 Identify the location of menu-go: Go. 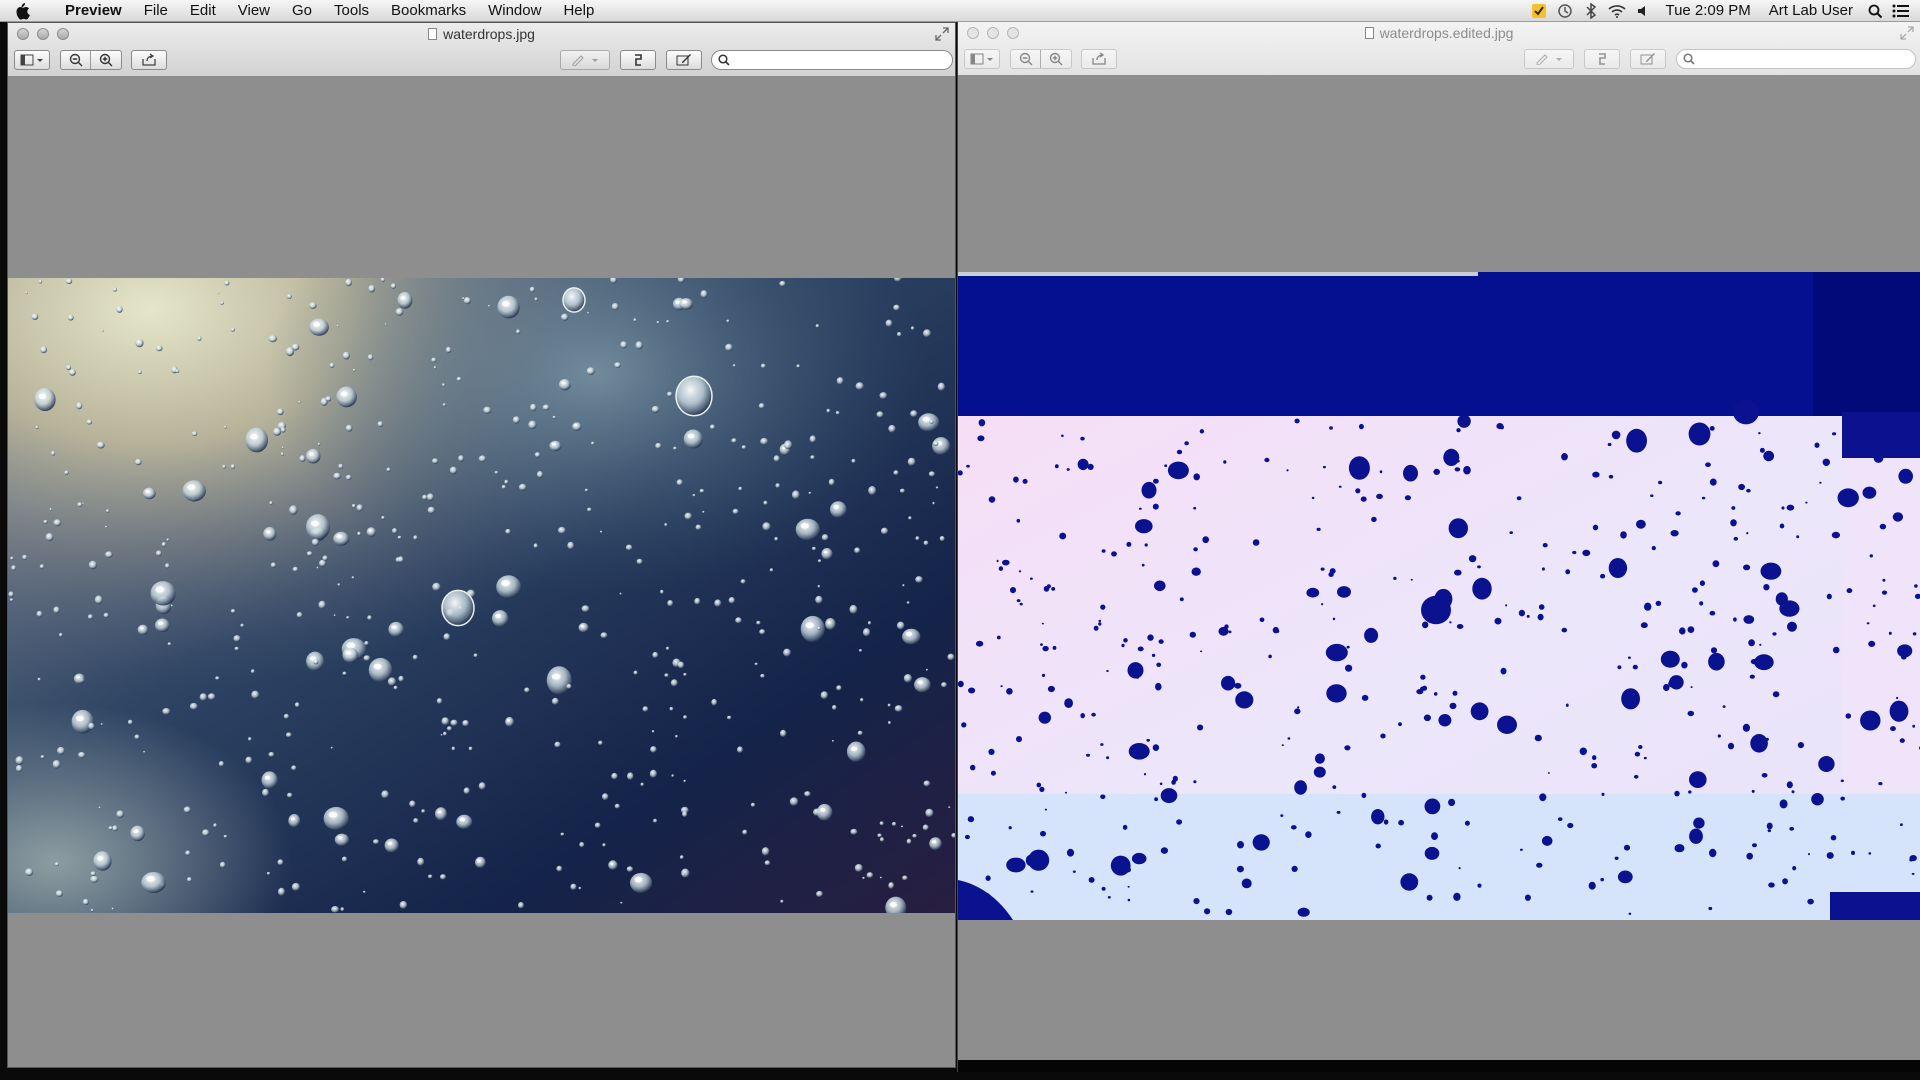
(302, 11).